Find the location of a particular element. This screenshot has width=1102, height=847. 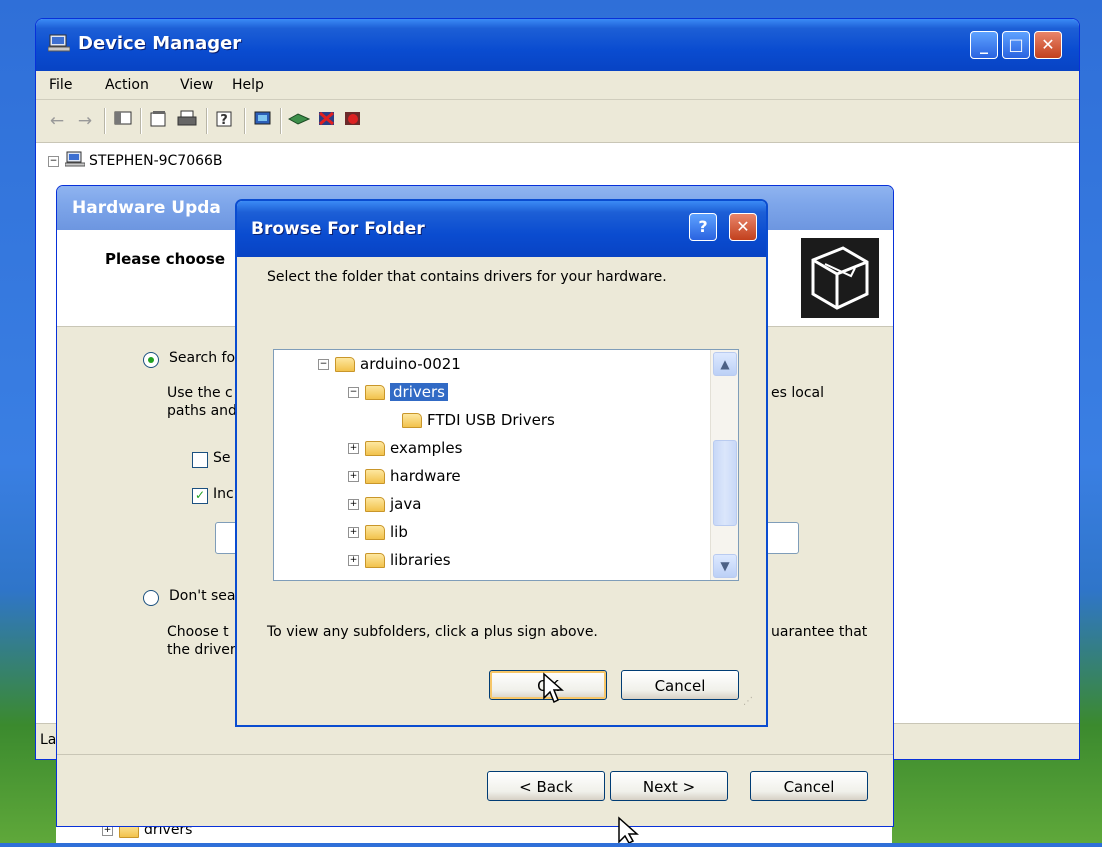

menu-bar: File Action View Help is located at coordinates (557, 85).